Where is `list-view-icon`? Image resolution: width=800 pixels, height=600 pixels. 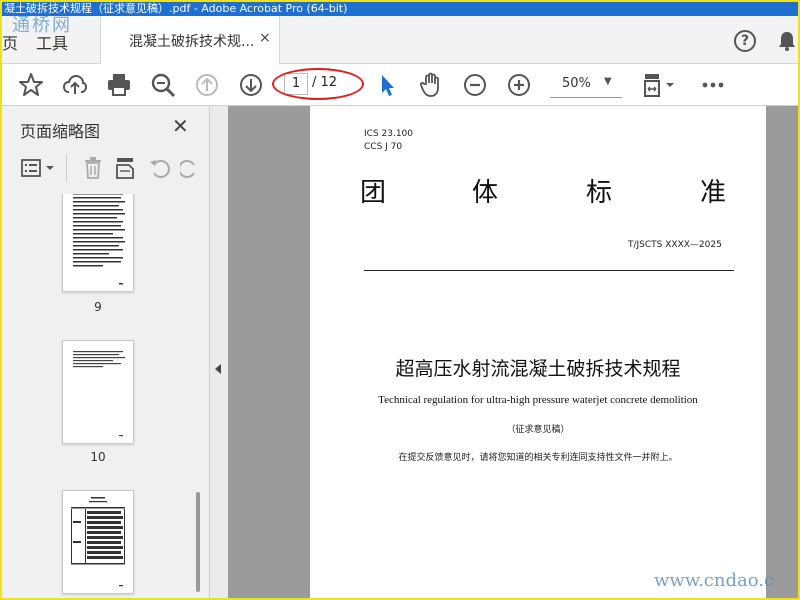 list-view-icon is located at coordinates (39, 168).